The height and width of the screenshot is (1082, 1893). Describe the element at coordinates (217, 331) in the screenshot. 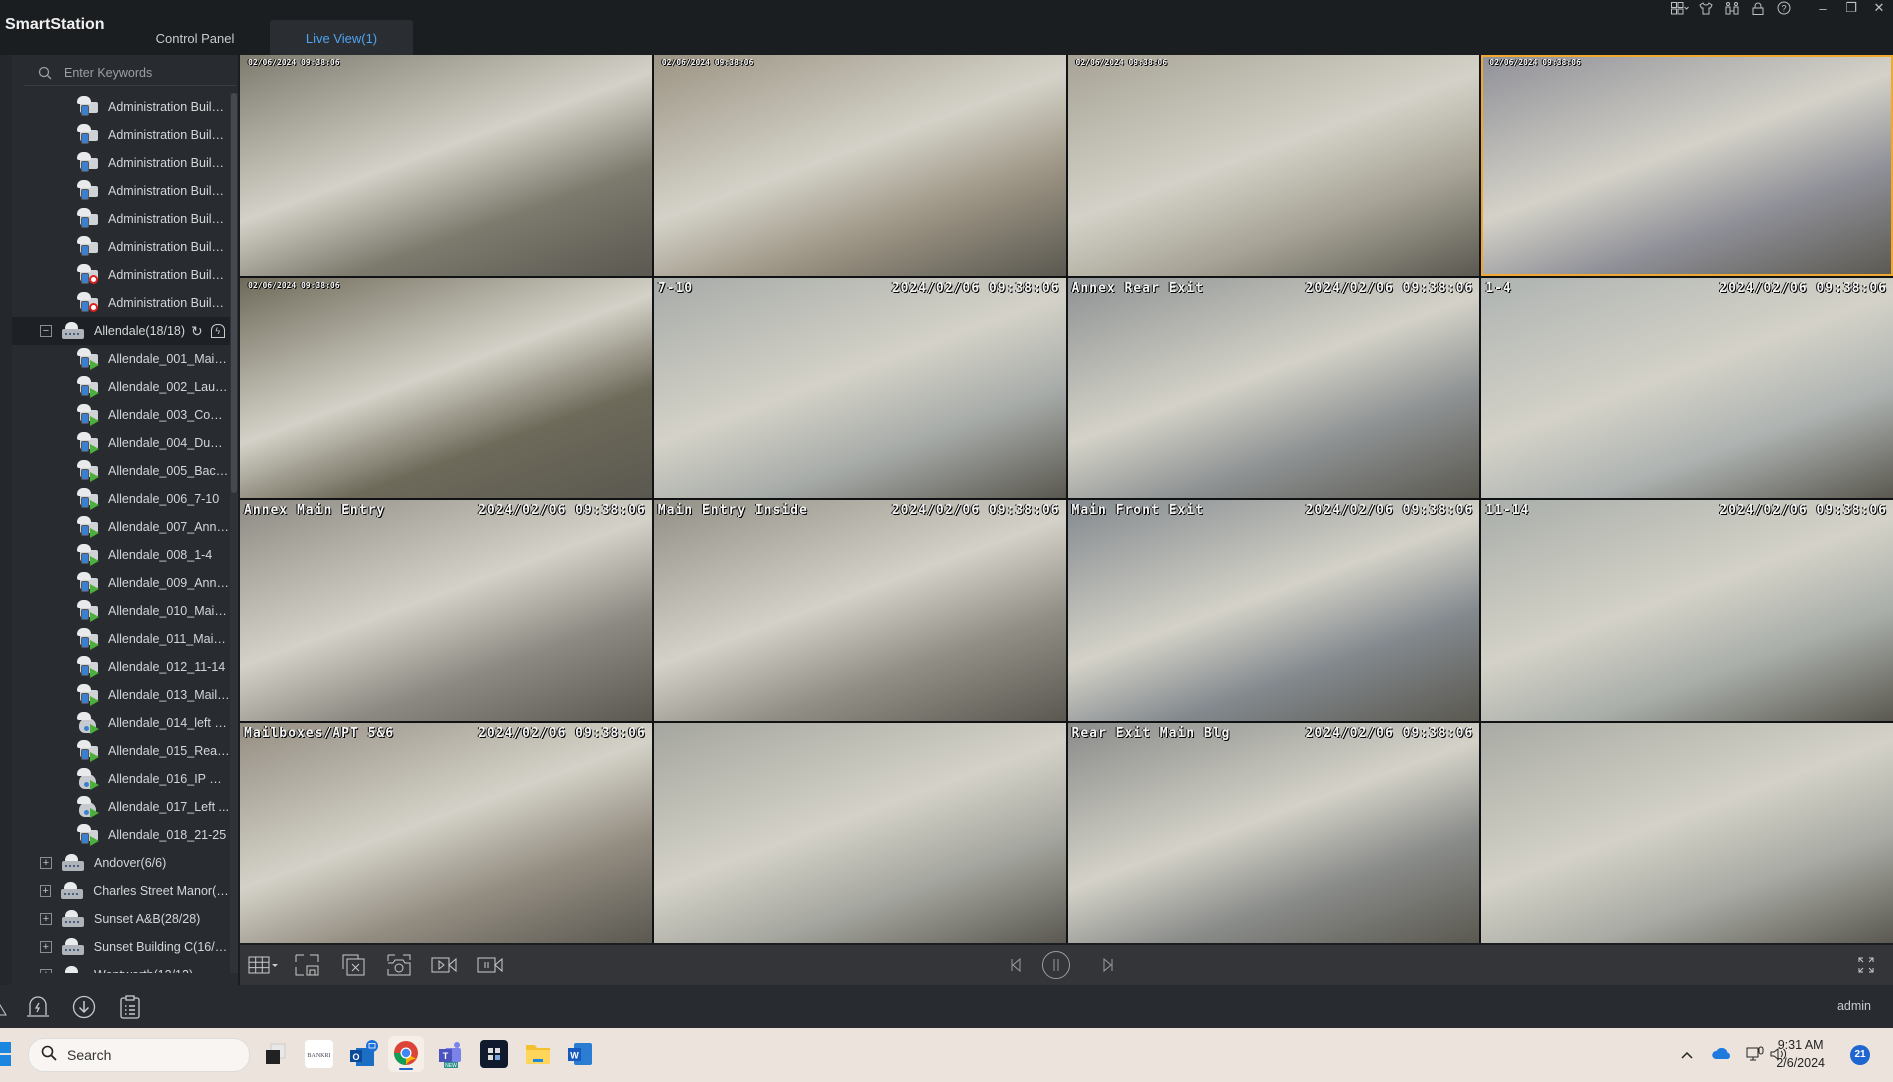

I see `alarm-output-icon: ϟ` at that location.